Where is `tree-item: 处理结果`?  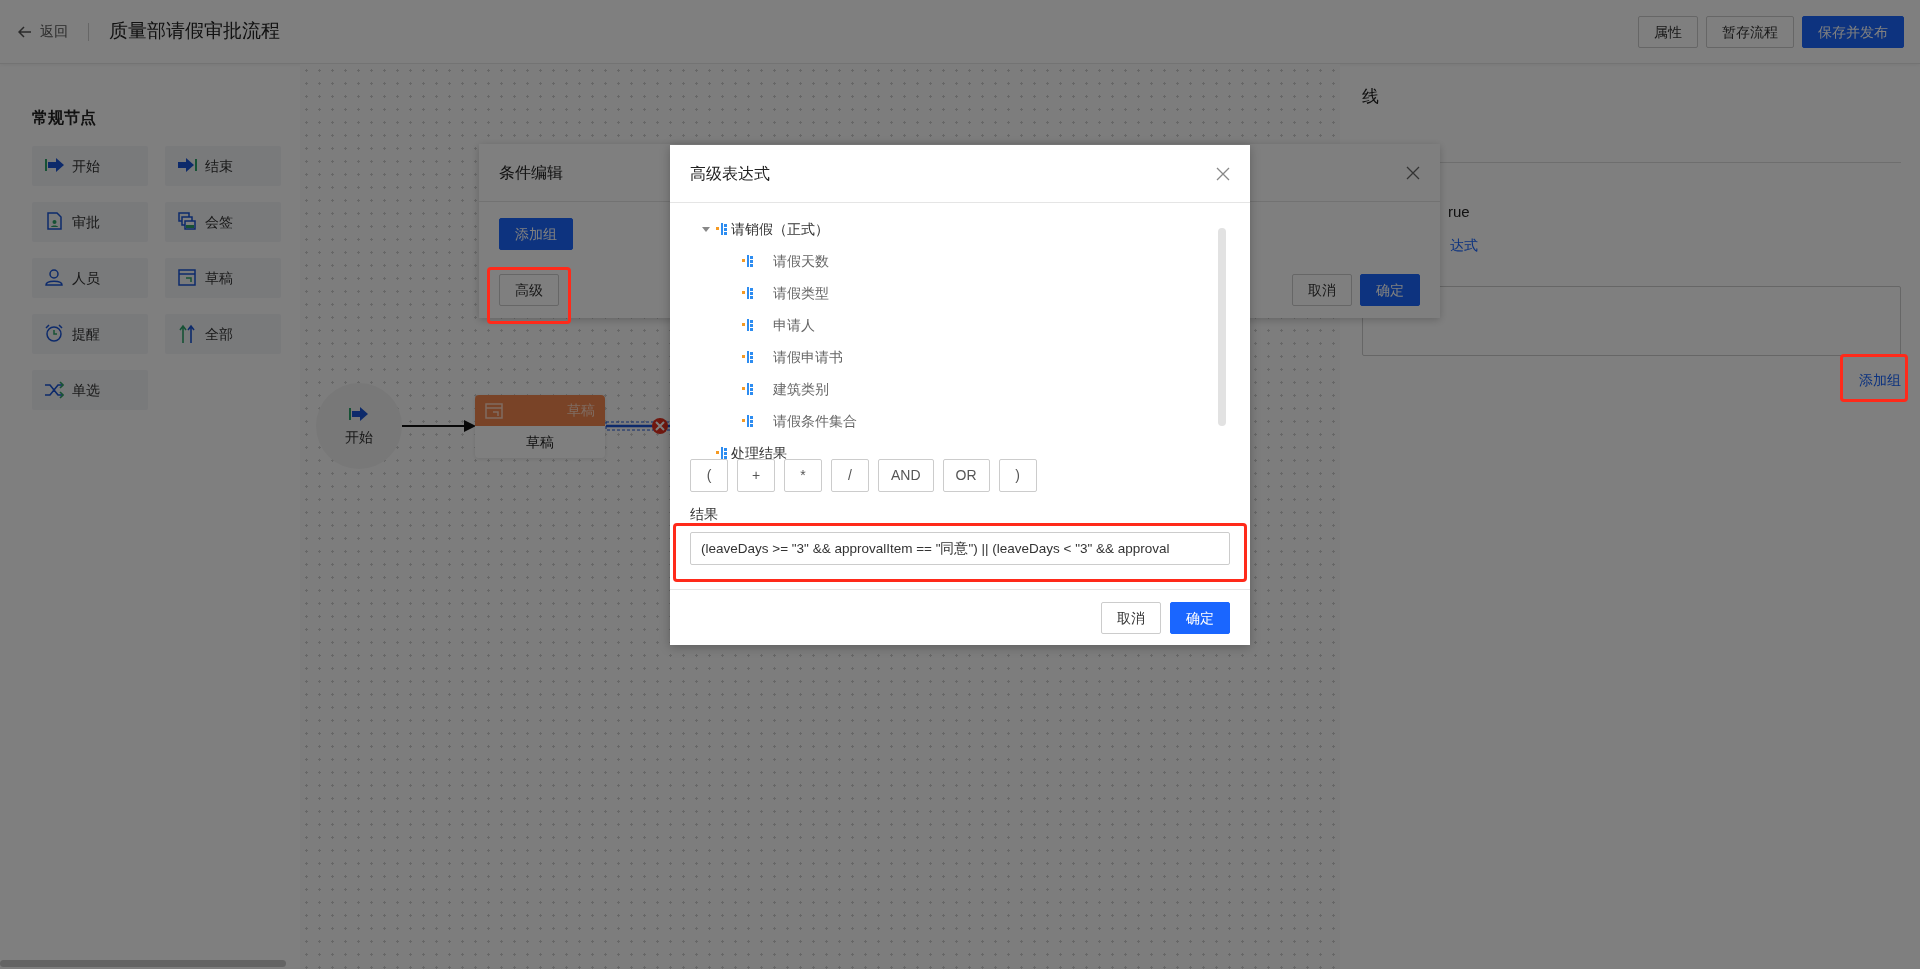 tree-item: 处理结果 is located at coordinates (759, 450).